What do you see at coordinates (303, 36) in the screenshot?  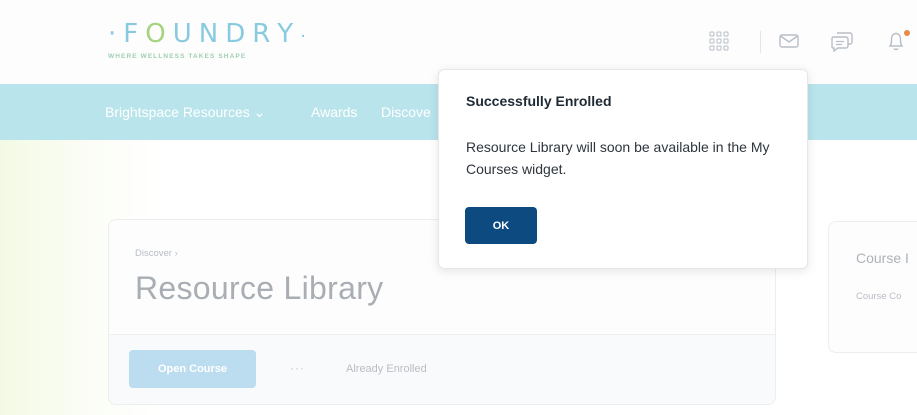 I see `logo-suffix: ·` at bounding box center [303, 36].